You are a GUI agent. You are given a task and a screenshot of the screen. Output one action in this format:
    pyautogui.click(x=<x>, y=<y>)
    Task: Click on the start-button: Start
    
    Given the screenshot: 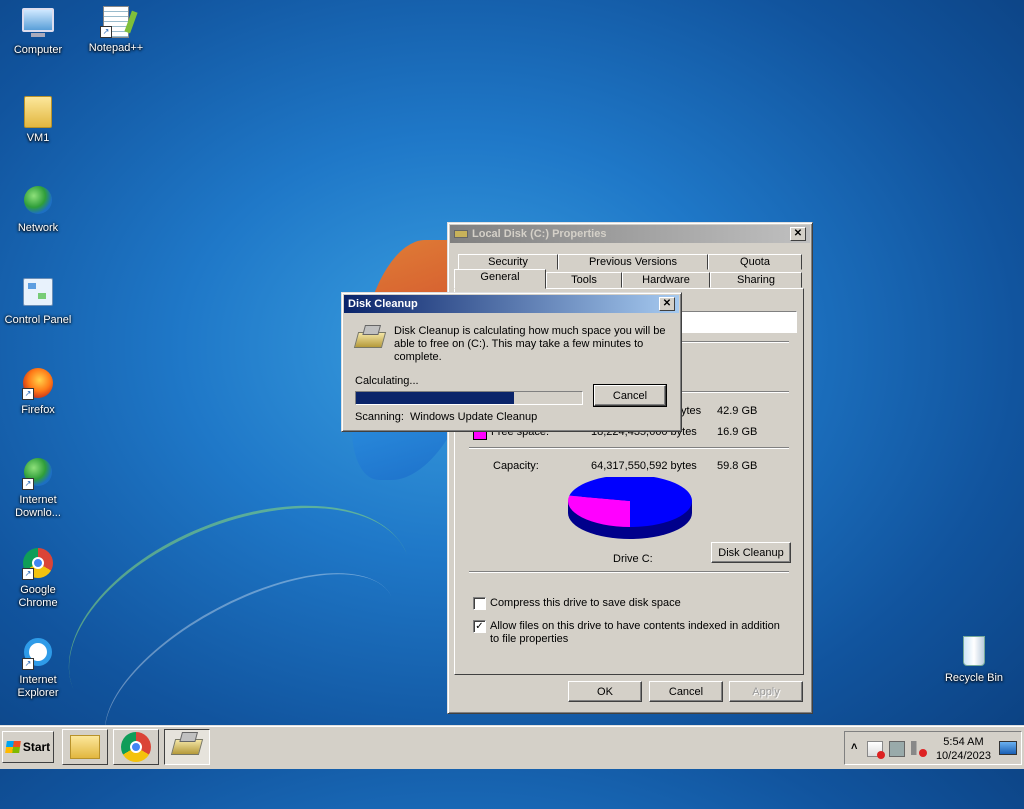 What is the action you would take?
    pyautogui.click(x=28, y=747)
    